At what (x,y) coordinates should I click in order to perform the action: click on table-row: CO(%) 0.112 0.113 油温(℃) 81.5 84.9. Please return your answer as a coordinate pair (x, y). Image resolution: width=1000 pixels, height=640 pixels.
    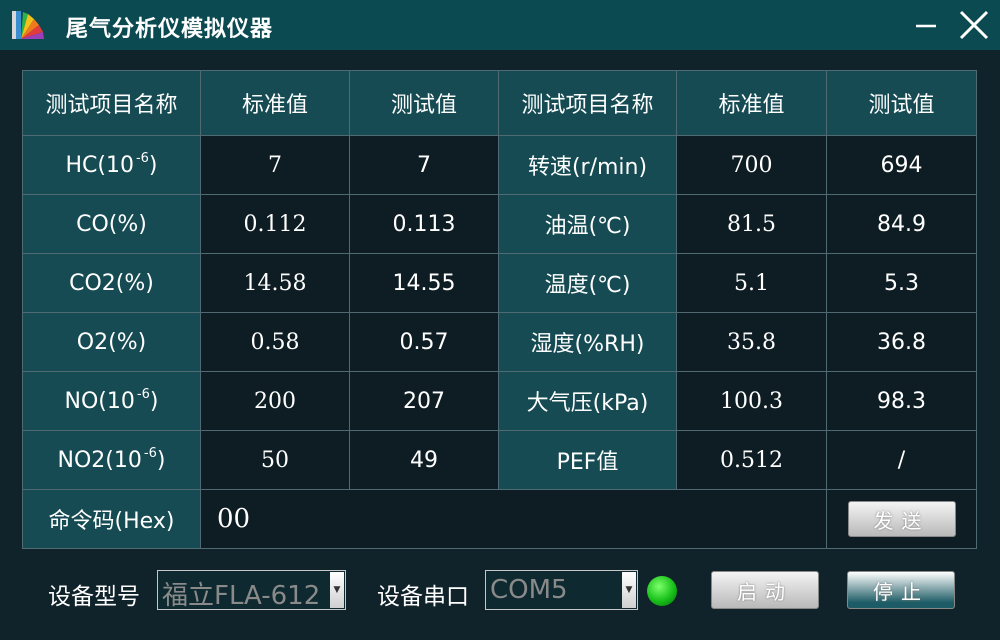
    Looking at the image, I should click on (499, 224).